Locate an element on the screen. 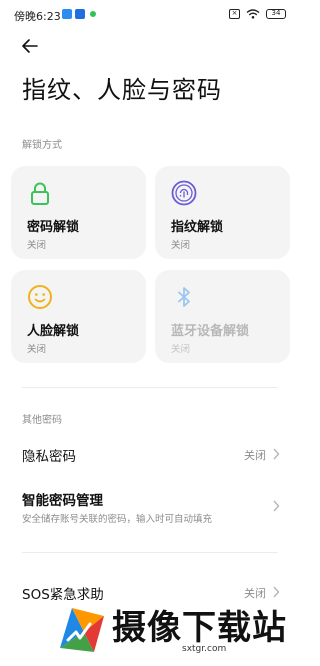  card-title: 人脸解锁 is located at coordinates (53, 331).